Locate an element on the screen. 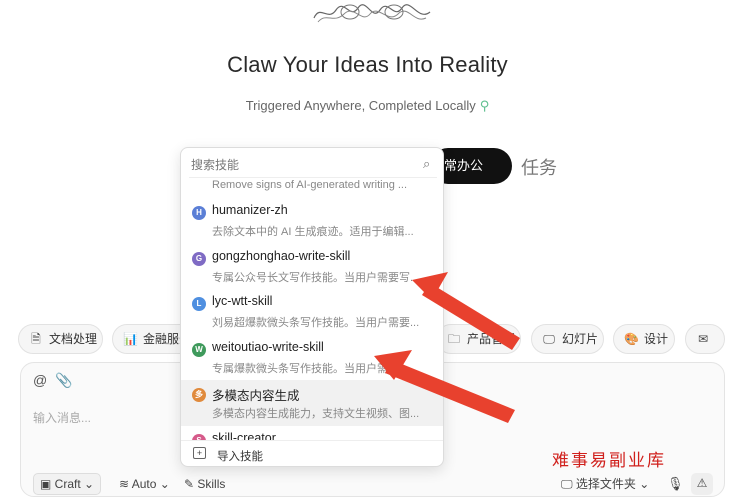 Image resolution: width=735 pixels, height=497 pixels. skill-badge-icon: L is located at coordinates (199, 304).